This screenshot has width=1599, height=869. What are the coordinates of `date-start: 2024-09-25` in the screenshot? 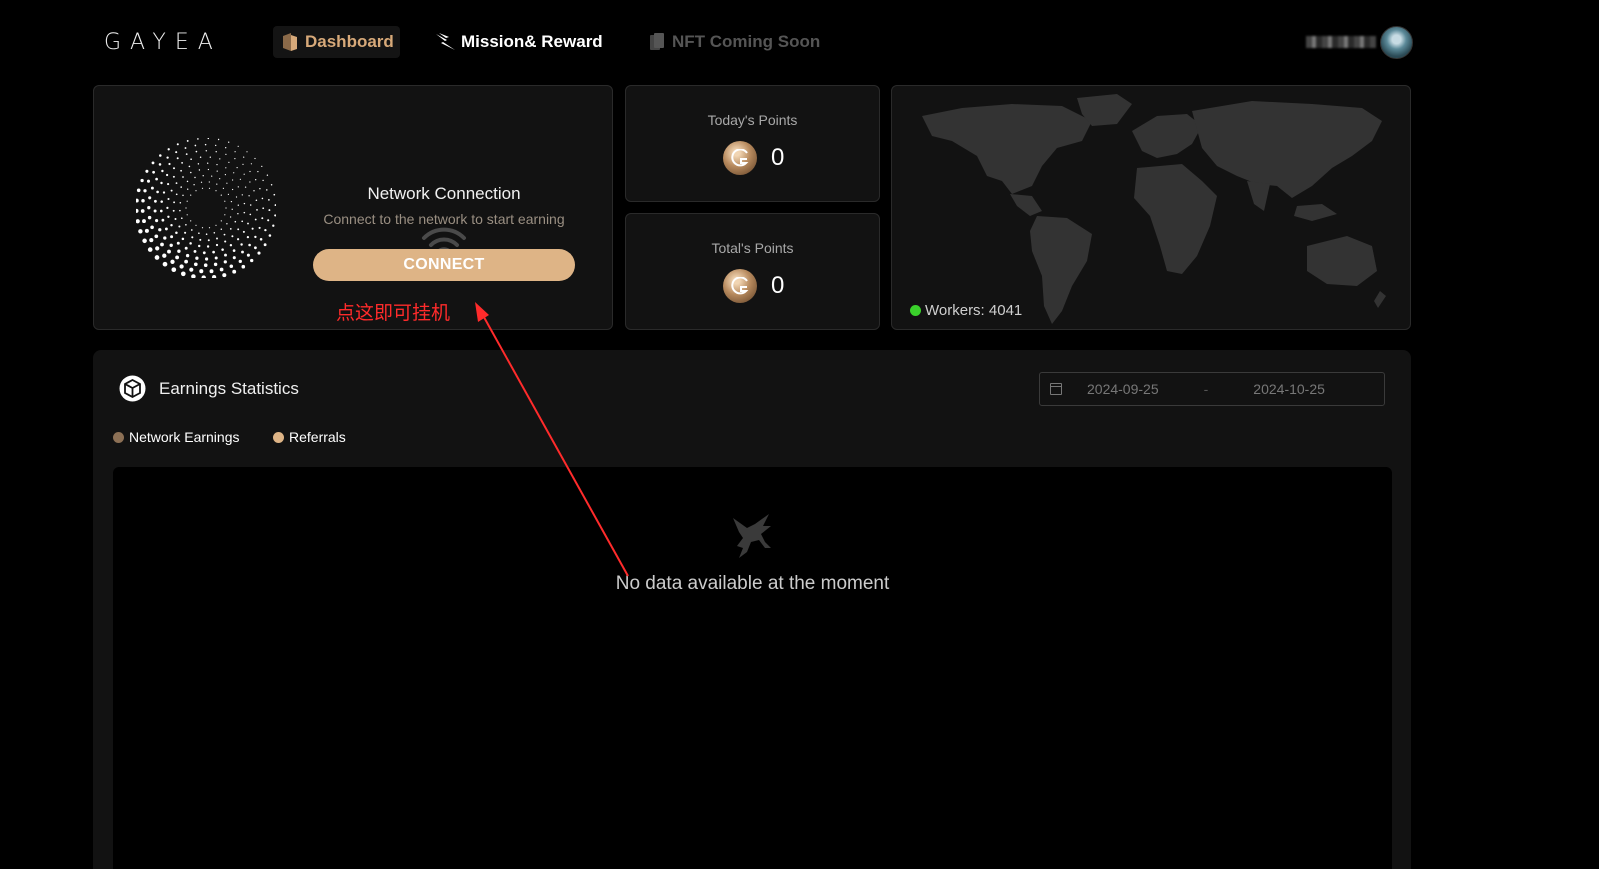 It's located at (1123, 389).